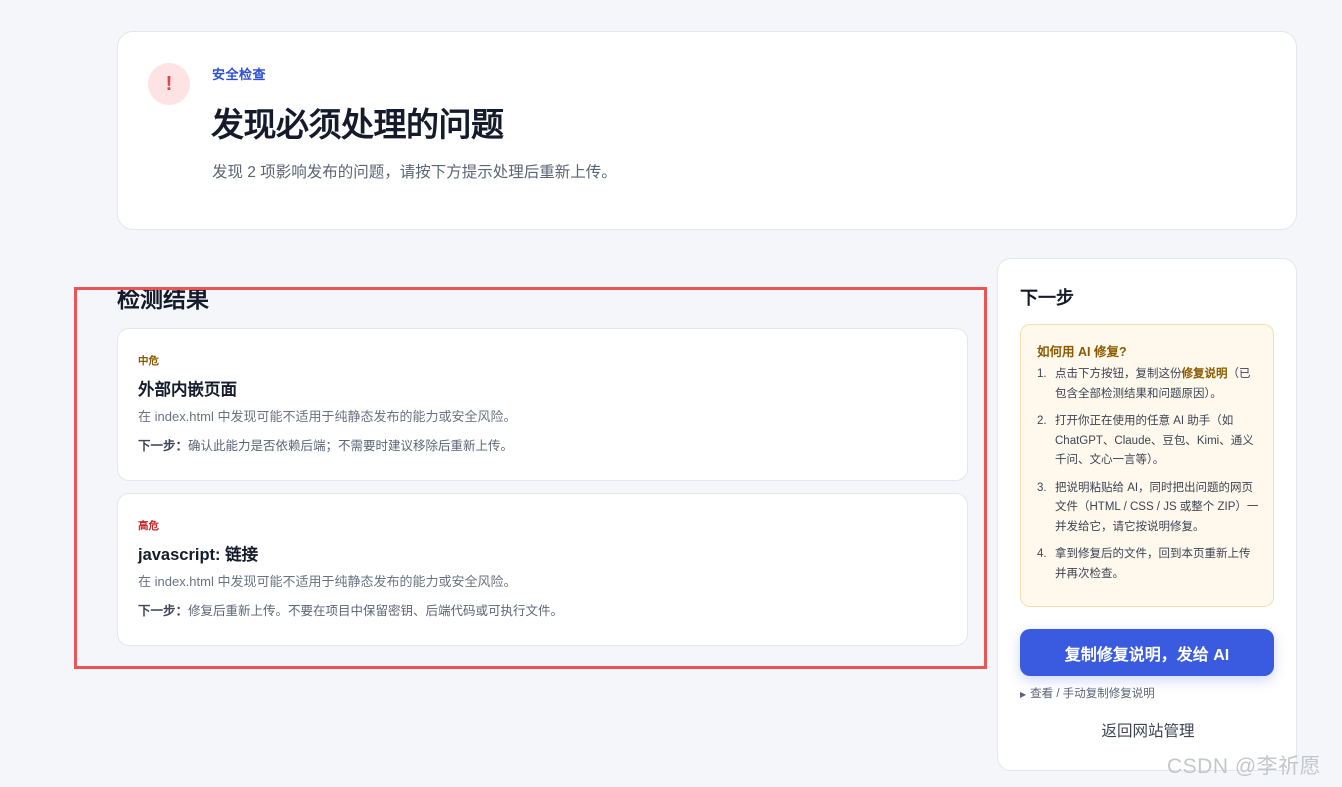 This screenshot has height=787, width=1342. I want to click on manual-copy-label: 查看 / 手动复制修复说明, so click(1092, 694).